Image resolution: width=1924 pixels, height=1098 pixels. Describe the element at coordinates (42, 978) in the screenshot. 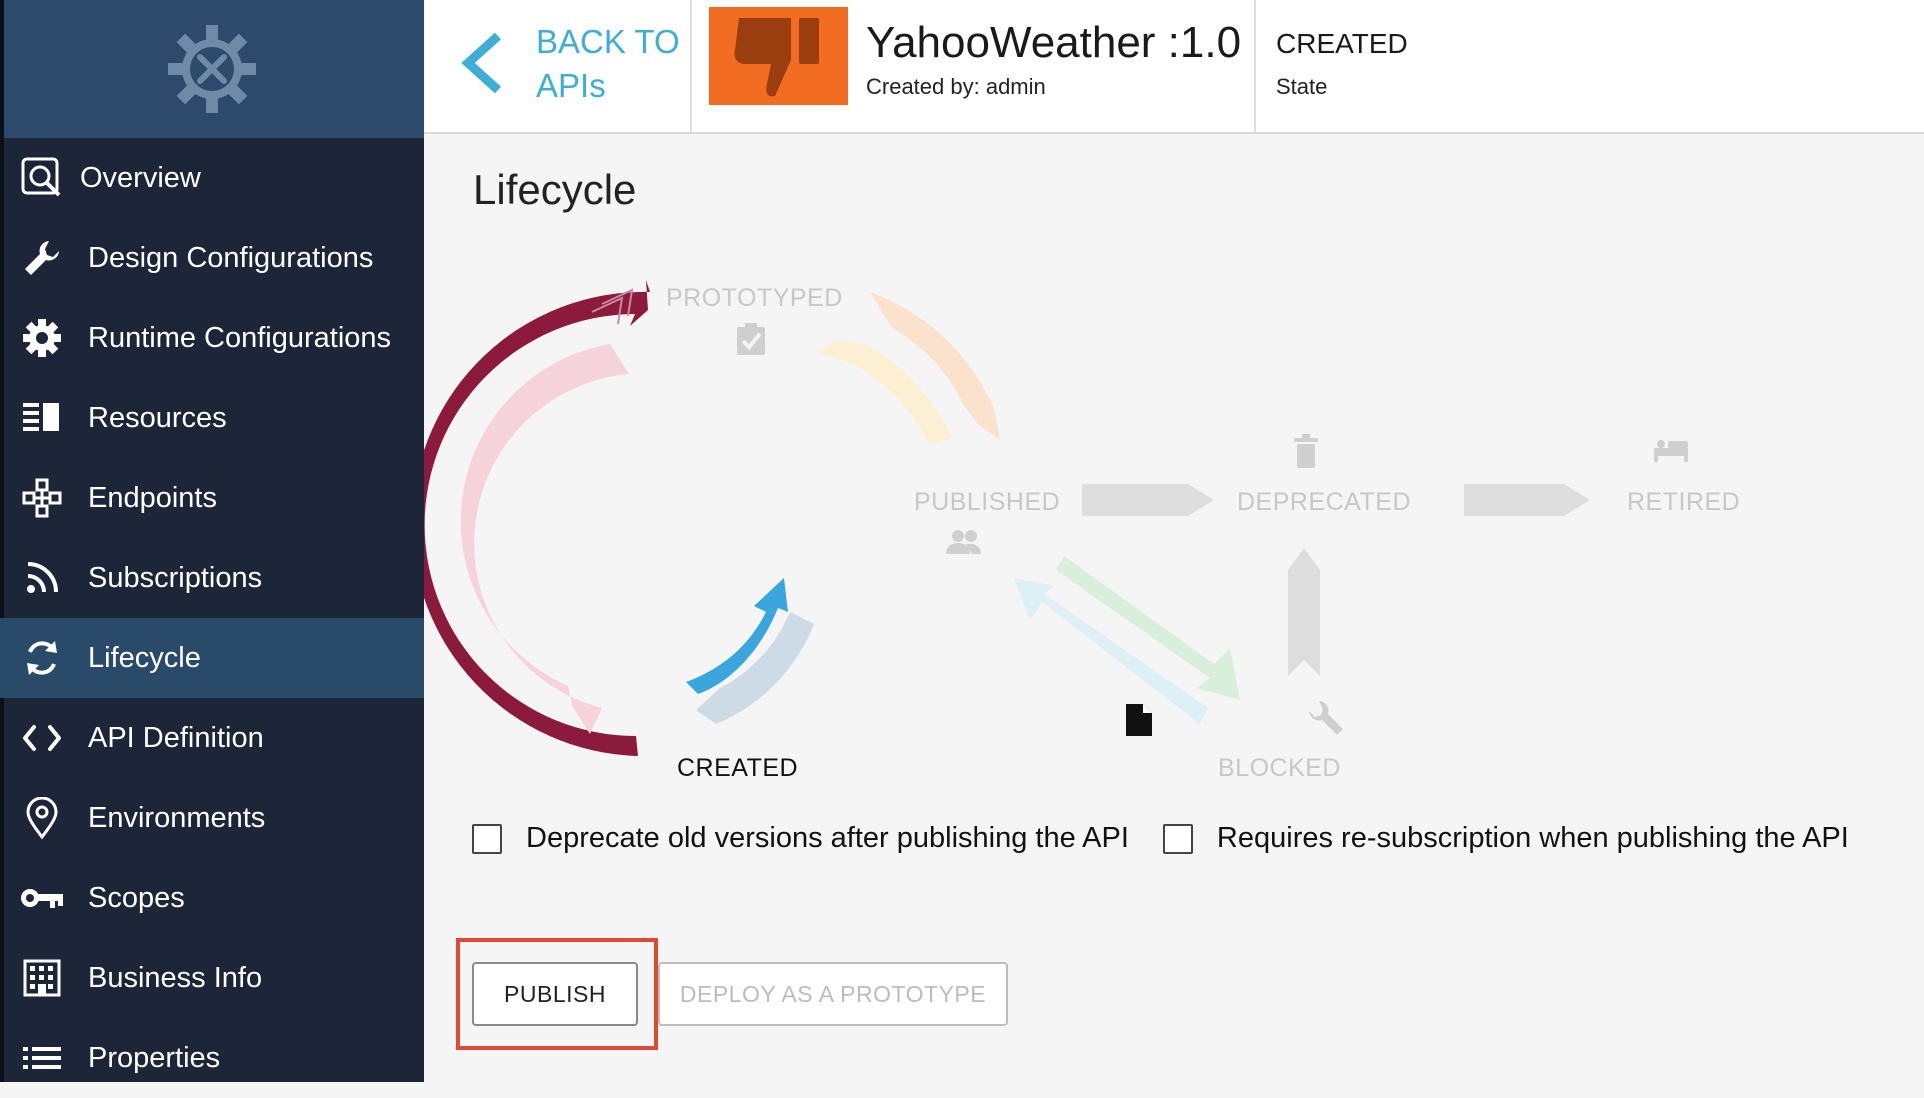

I see `building-icon` at that location.